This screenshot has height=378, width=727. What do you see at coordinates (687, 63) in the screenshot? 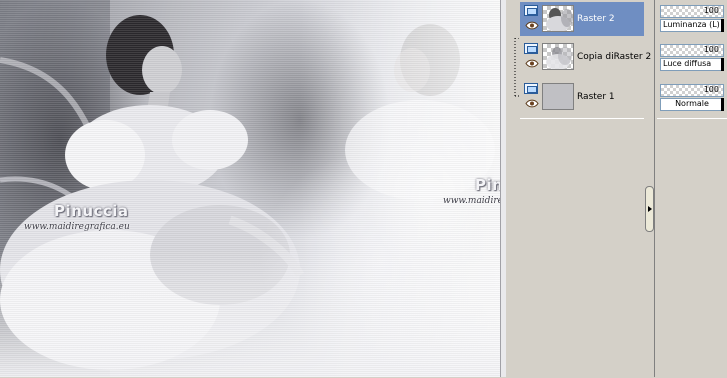
I see `blend-mode-label: Luce diffusa` at bounding box center [687, 63].